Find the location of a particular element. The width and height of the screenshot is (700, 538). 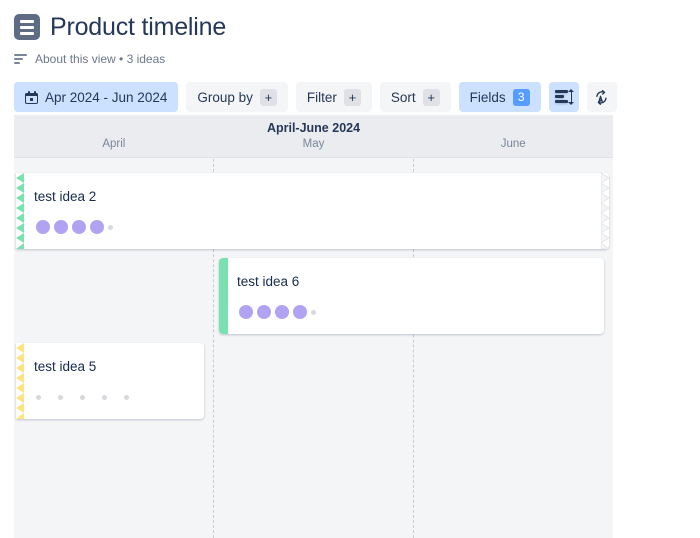

row-height-icon is located at coordinates (564, 96).